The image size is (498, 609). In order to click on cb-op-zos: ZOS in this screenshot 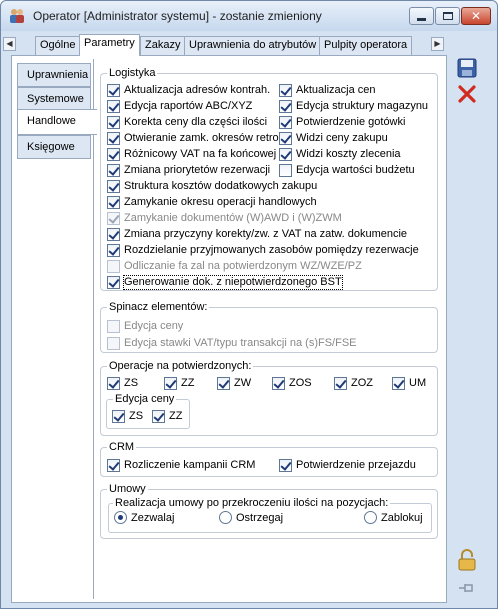, I will do `click(292, 383)`.